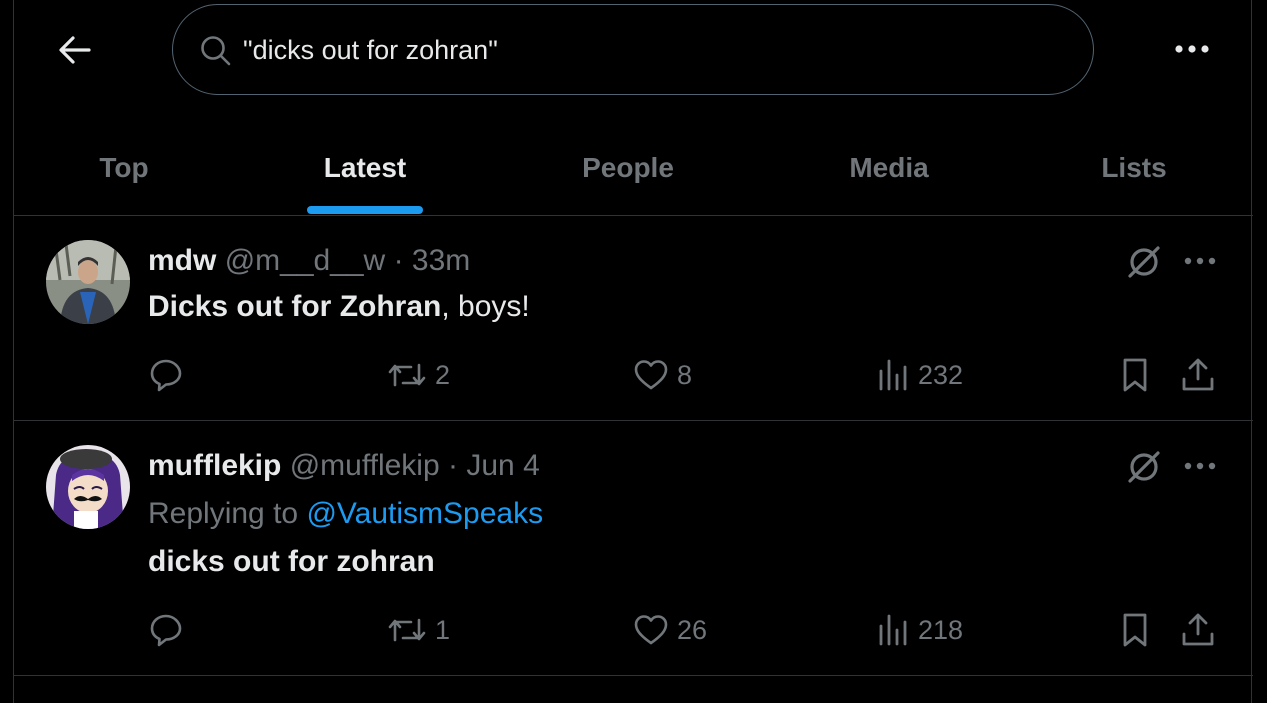  What do you see at coordinates (216, 51) in the screenshot?
I see `search-icon` at bounding box center [216, 51].